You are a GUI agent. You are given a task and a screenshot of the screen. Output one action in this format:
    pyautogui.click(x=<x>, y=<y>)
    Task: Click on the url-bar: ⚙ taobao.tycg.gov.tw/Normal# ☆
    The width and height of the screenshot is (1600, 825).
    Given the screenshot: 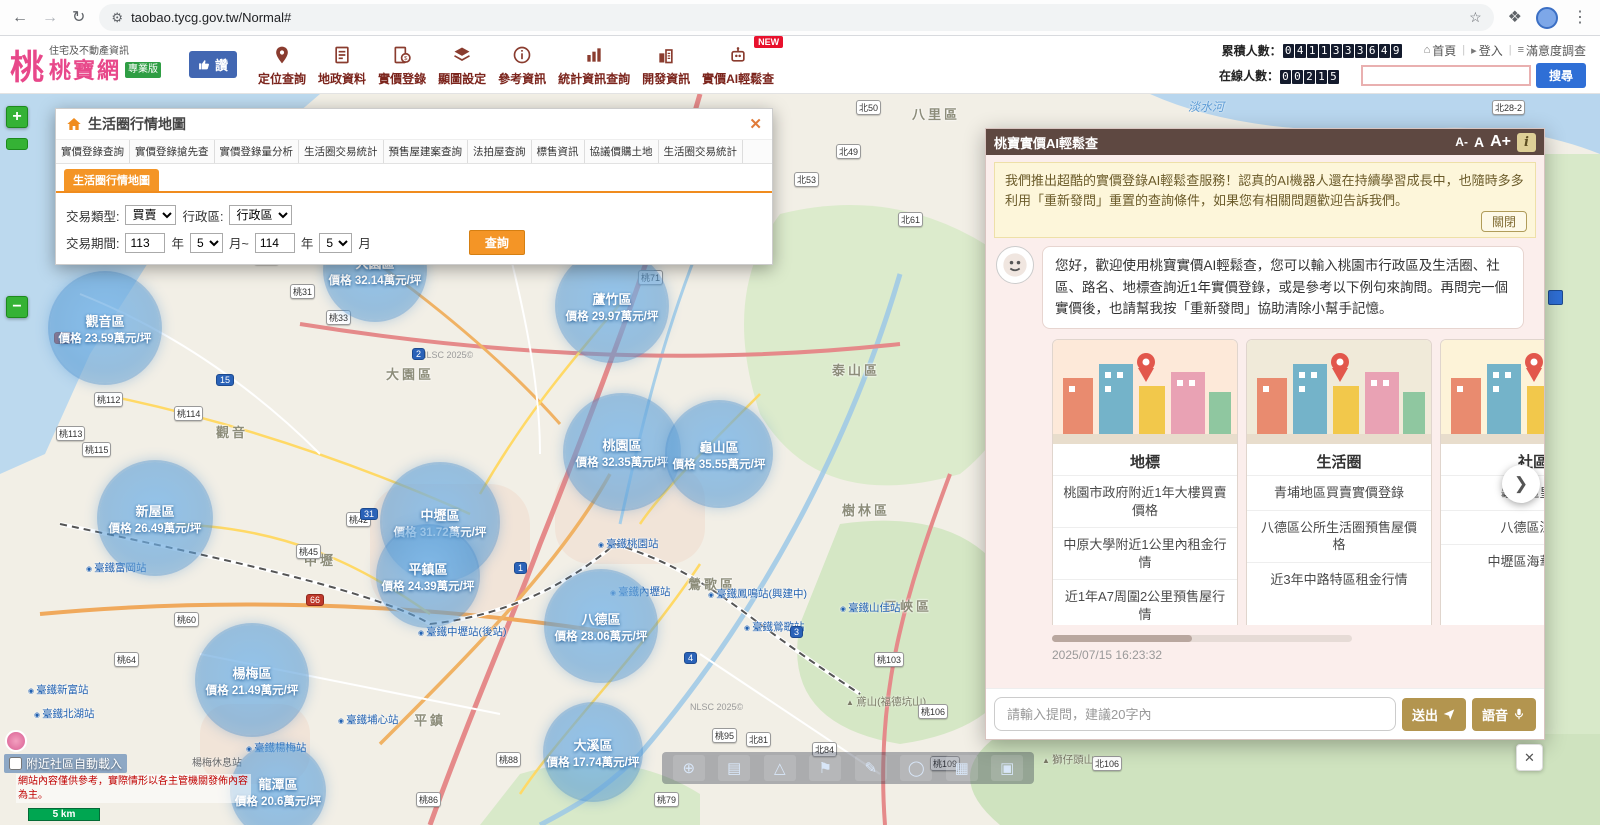 What is the action you would take?
    pyautogui.click(x=796, y=17)
    